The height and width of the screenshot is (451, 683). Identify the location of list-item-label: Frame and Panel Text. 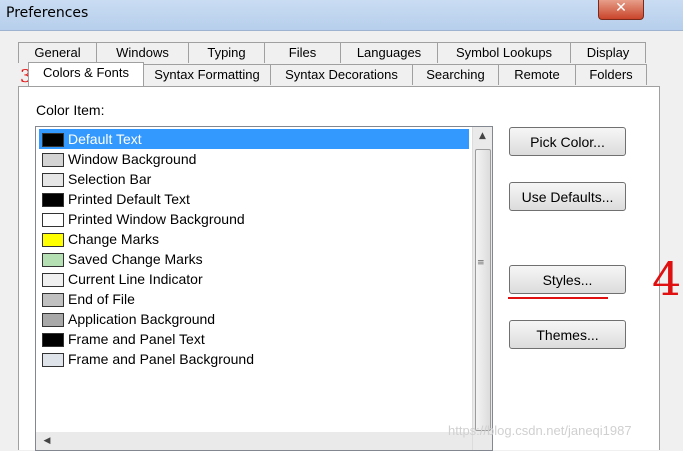
(136, 339).